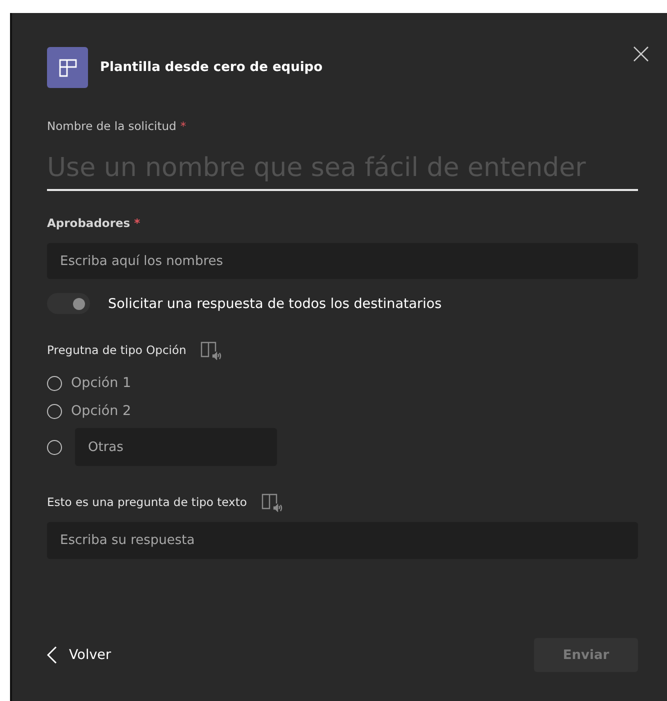 The image size is (667, 701). I want to click on close-icon, so click(641, 54).